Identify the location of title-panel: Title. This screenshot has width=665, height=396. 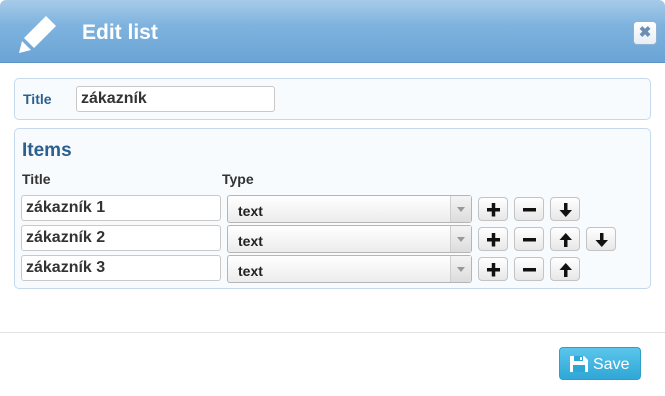
(332, 99).